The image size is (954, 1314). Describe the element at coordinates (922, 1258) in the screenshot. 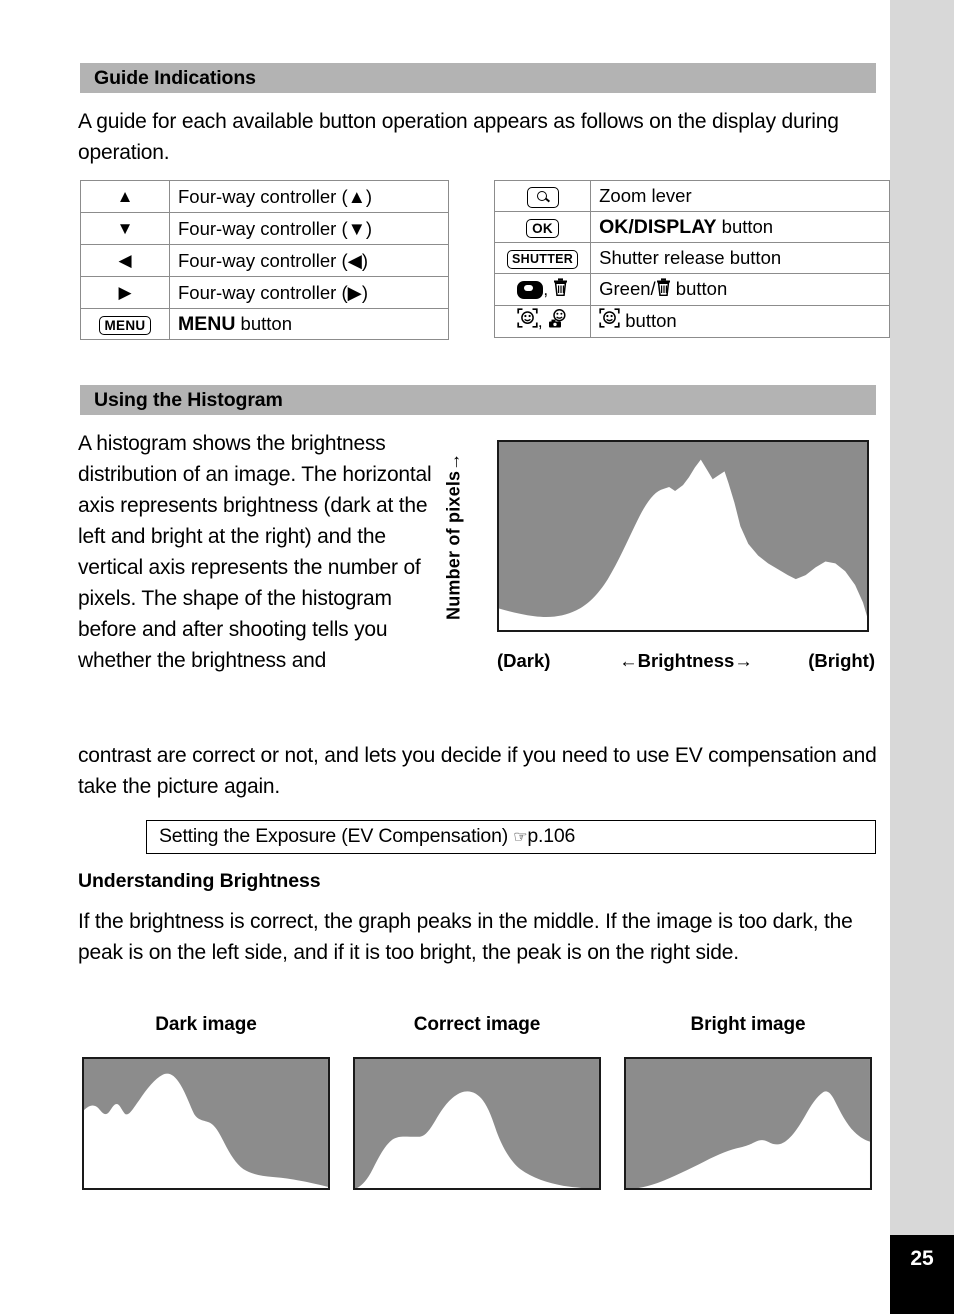

I see `page-number: 25` at that location.